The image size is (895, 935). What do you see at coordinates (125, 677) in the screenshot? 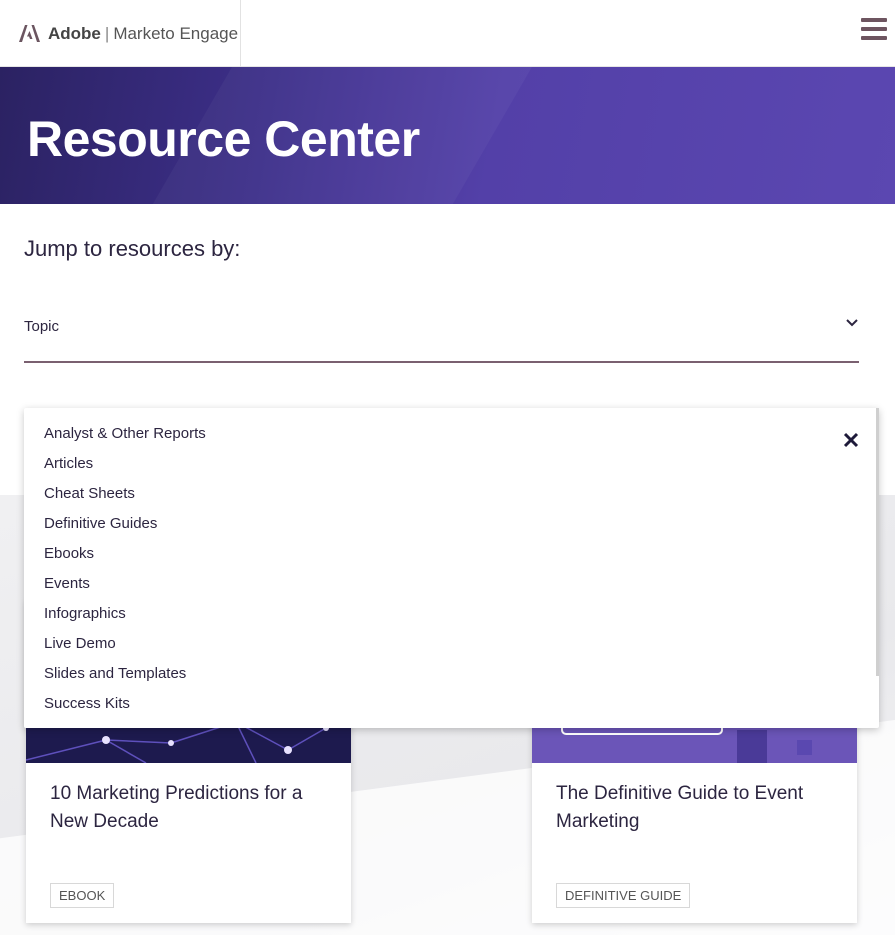
I see `dropdown-item: Slides and Templates` at bounding box center [125, 677].